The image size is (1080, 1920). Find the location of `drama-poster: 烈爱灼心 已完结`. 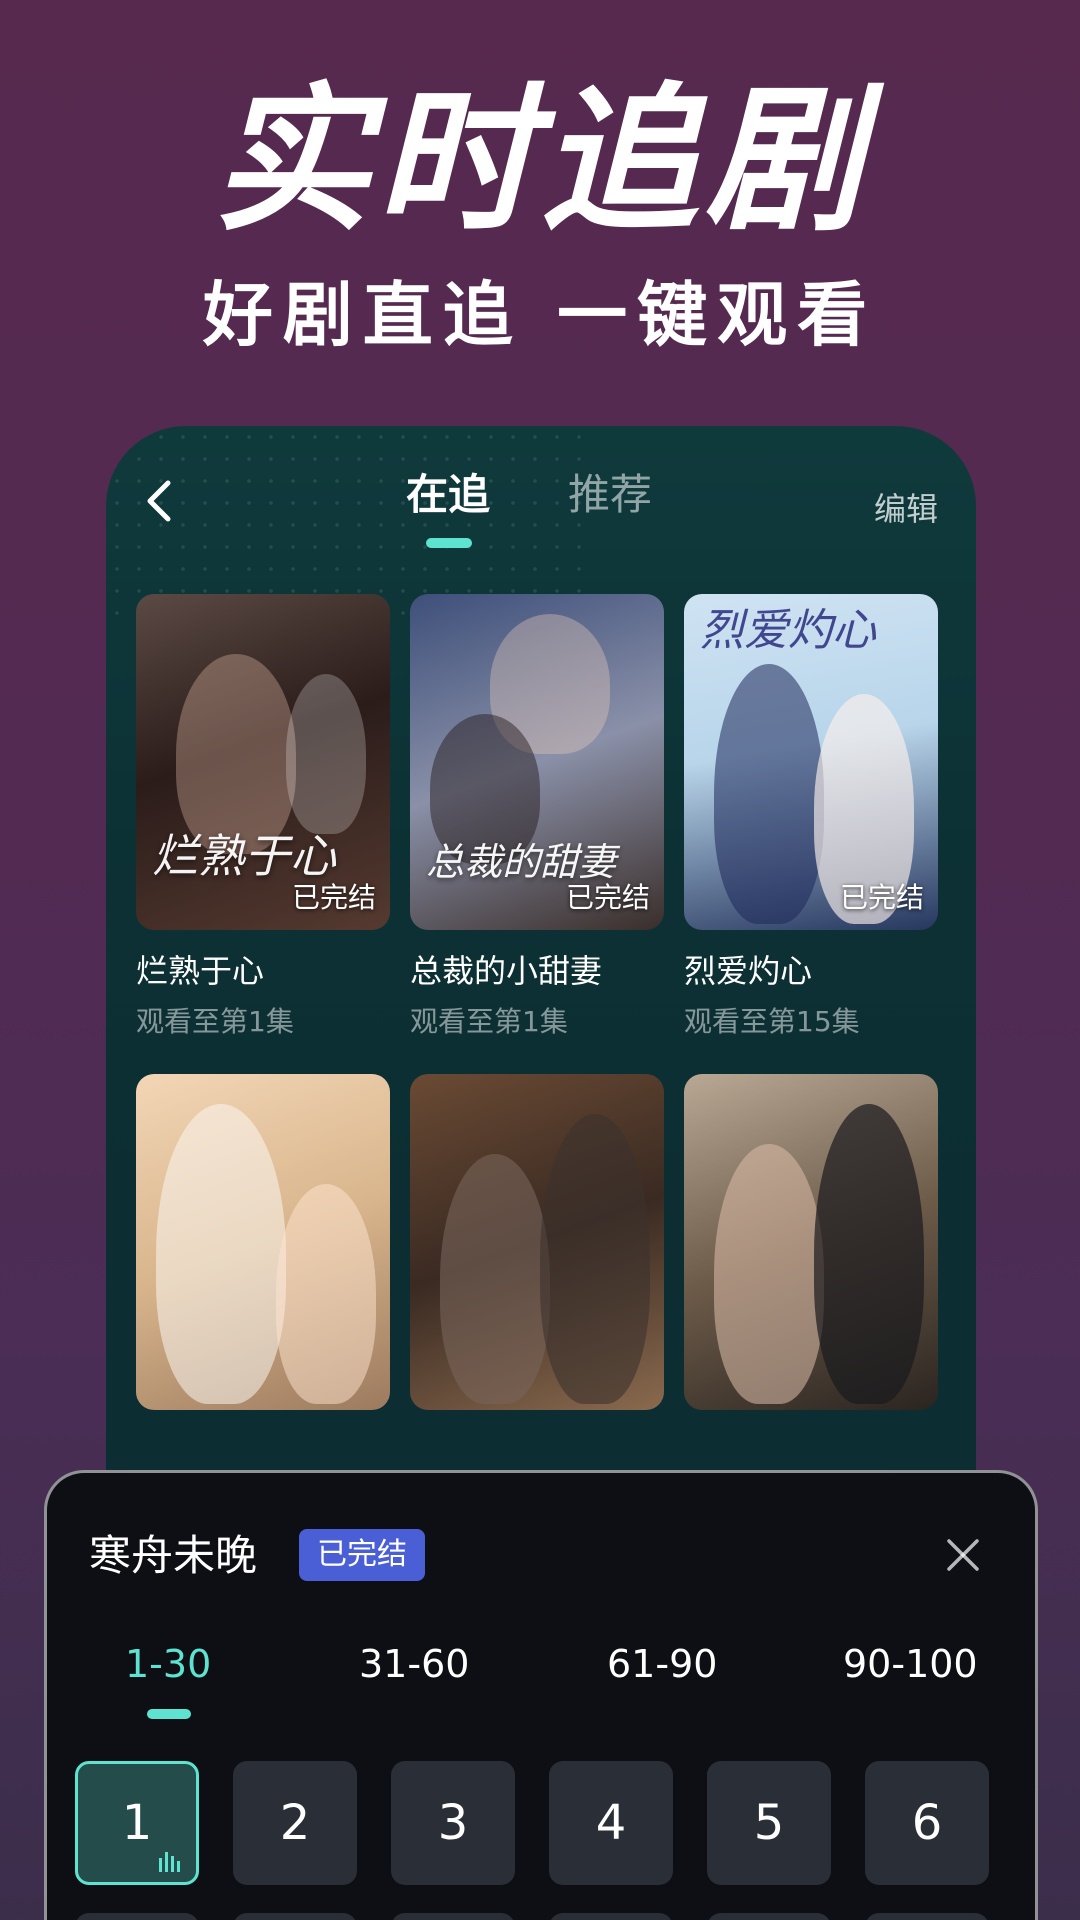

drama-poster: 烈爱灼心 已完结 is located at coordinates (811, 762).